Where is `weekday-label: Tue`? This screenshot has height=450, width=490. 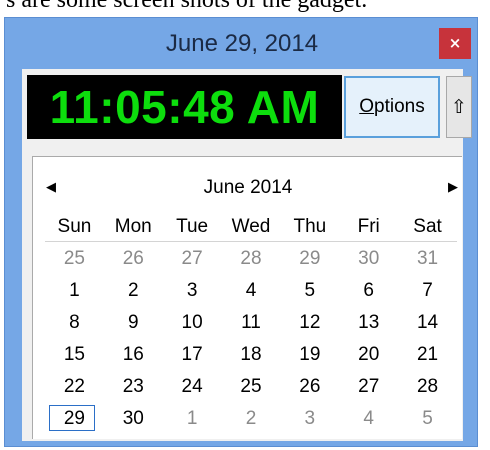 weekday-label: Tue is located at coordinates (192, 226).